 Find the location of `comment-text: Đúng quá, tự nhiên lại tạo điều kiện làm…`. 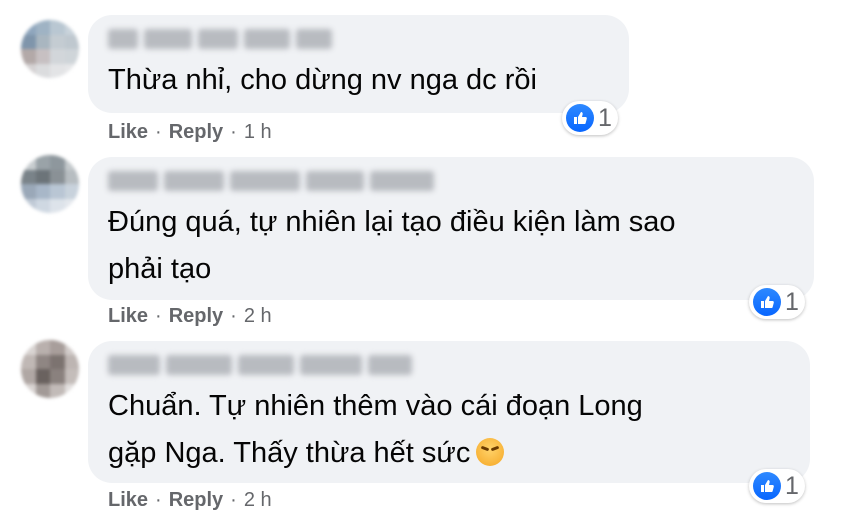

comment-text: Đúng quá, tự nhiên lại tạo điều kiện làm… is located at coordinates (392, 245).